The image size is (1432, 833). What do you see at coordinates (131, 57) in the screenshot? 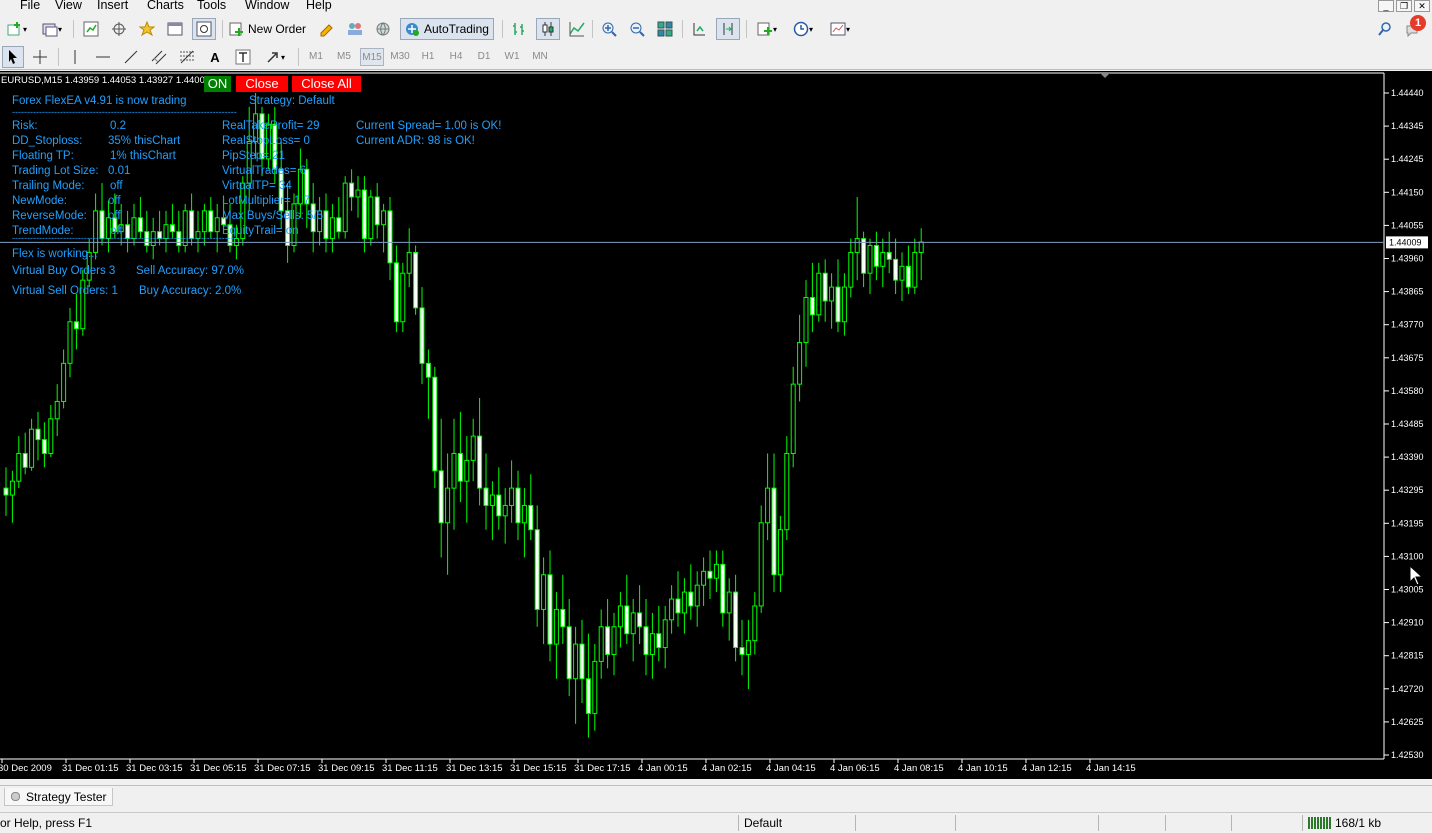
I see `trendline-tool` at bounding box center [131, 57].